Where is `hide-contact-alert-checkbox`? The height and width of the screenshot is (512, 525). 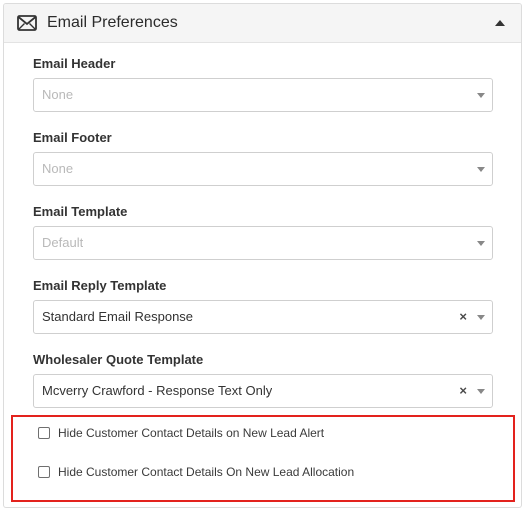 hide-contact-alert-checkbox is located at coordinates (44, 433).